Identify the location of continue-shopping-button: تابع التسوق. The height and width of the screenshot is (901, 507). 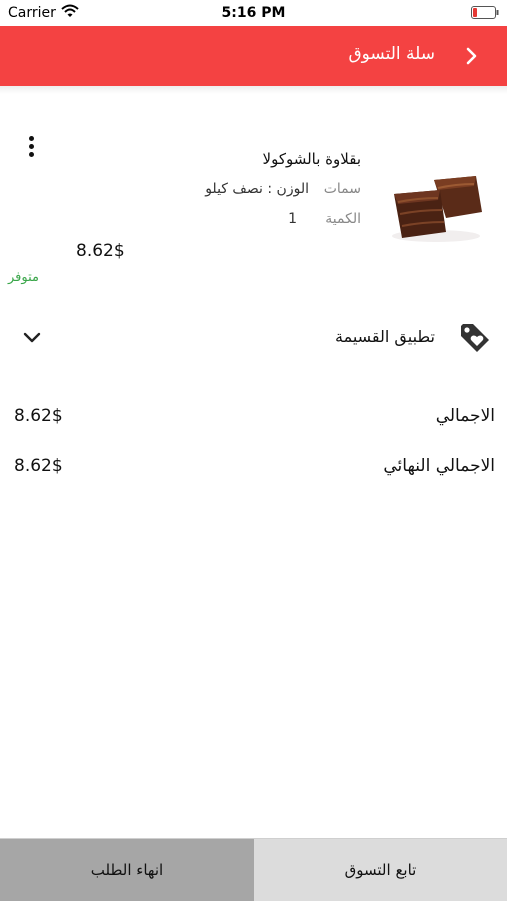
(380, 870).